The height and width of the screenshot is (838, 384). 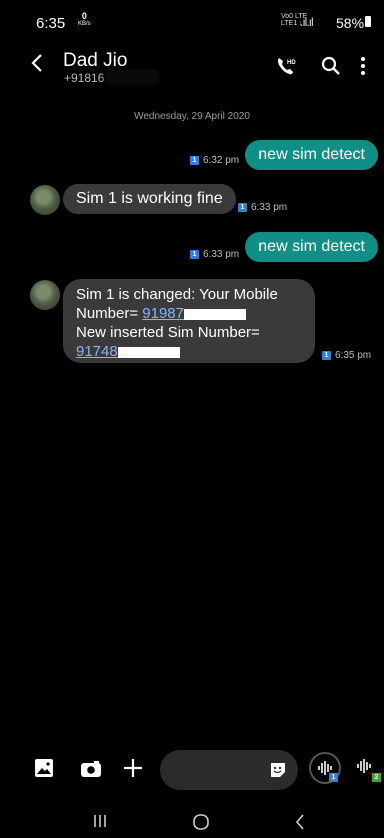 I want to click on recent-apps-icon, so click(x=100, y=823).